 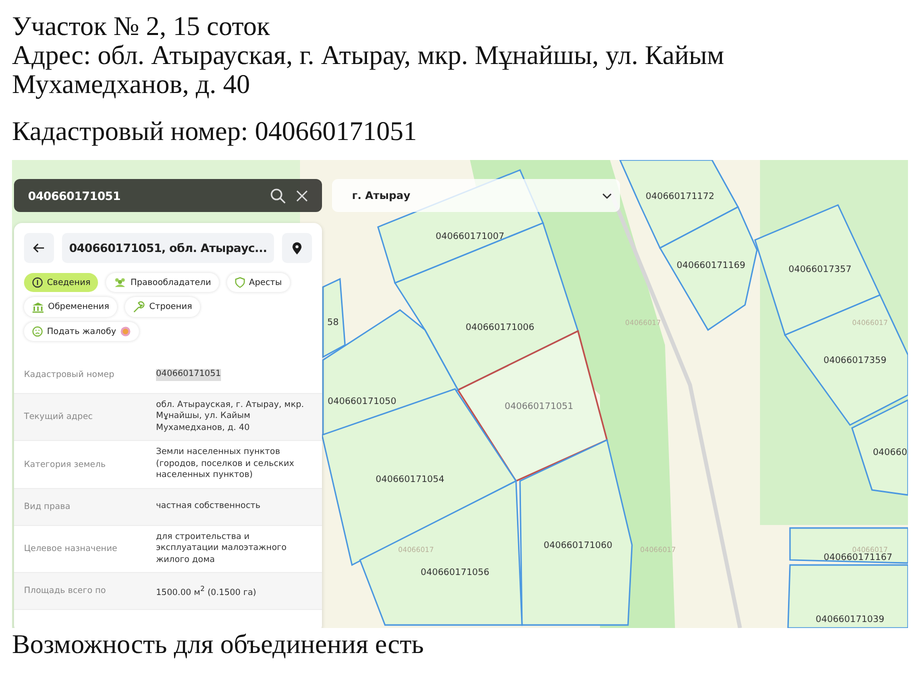 What do you see at coordinates (455, 573) in the screenshot?
I see `parcel-number: 040660171056` at bounding box center [455, 573].